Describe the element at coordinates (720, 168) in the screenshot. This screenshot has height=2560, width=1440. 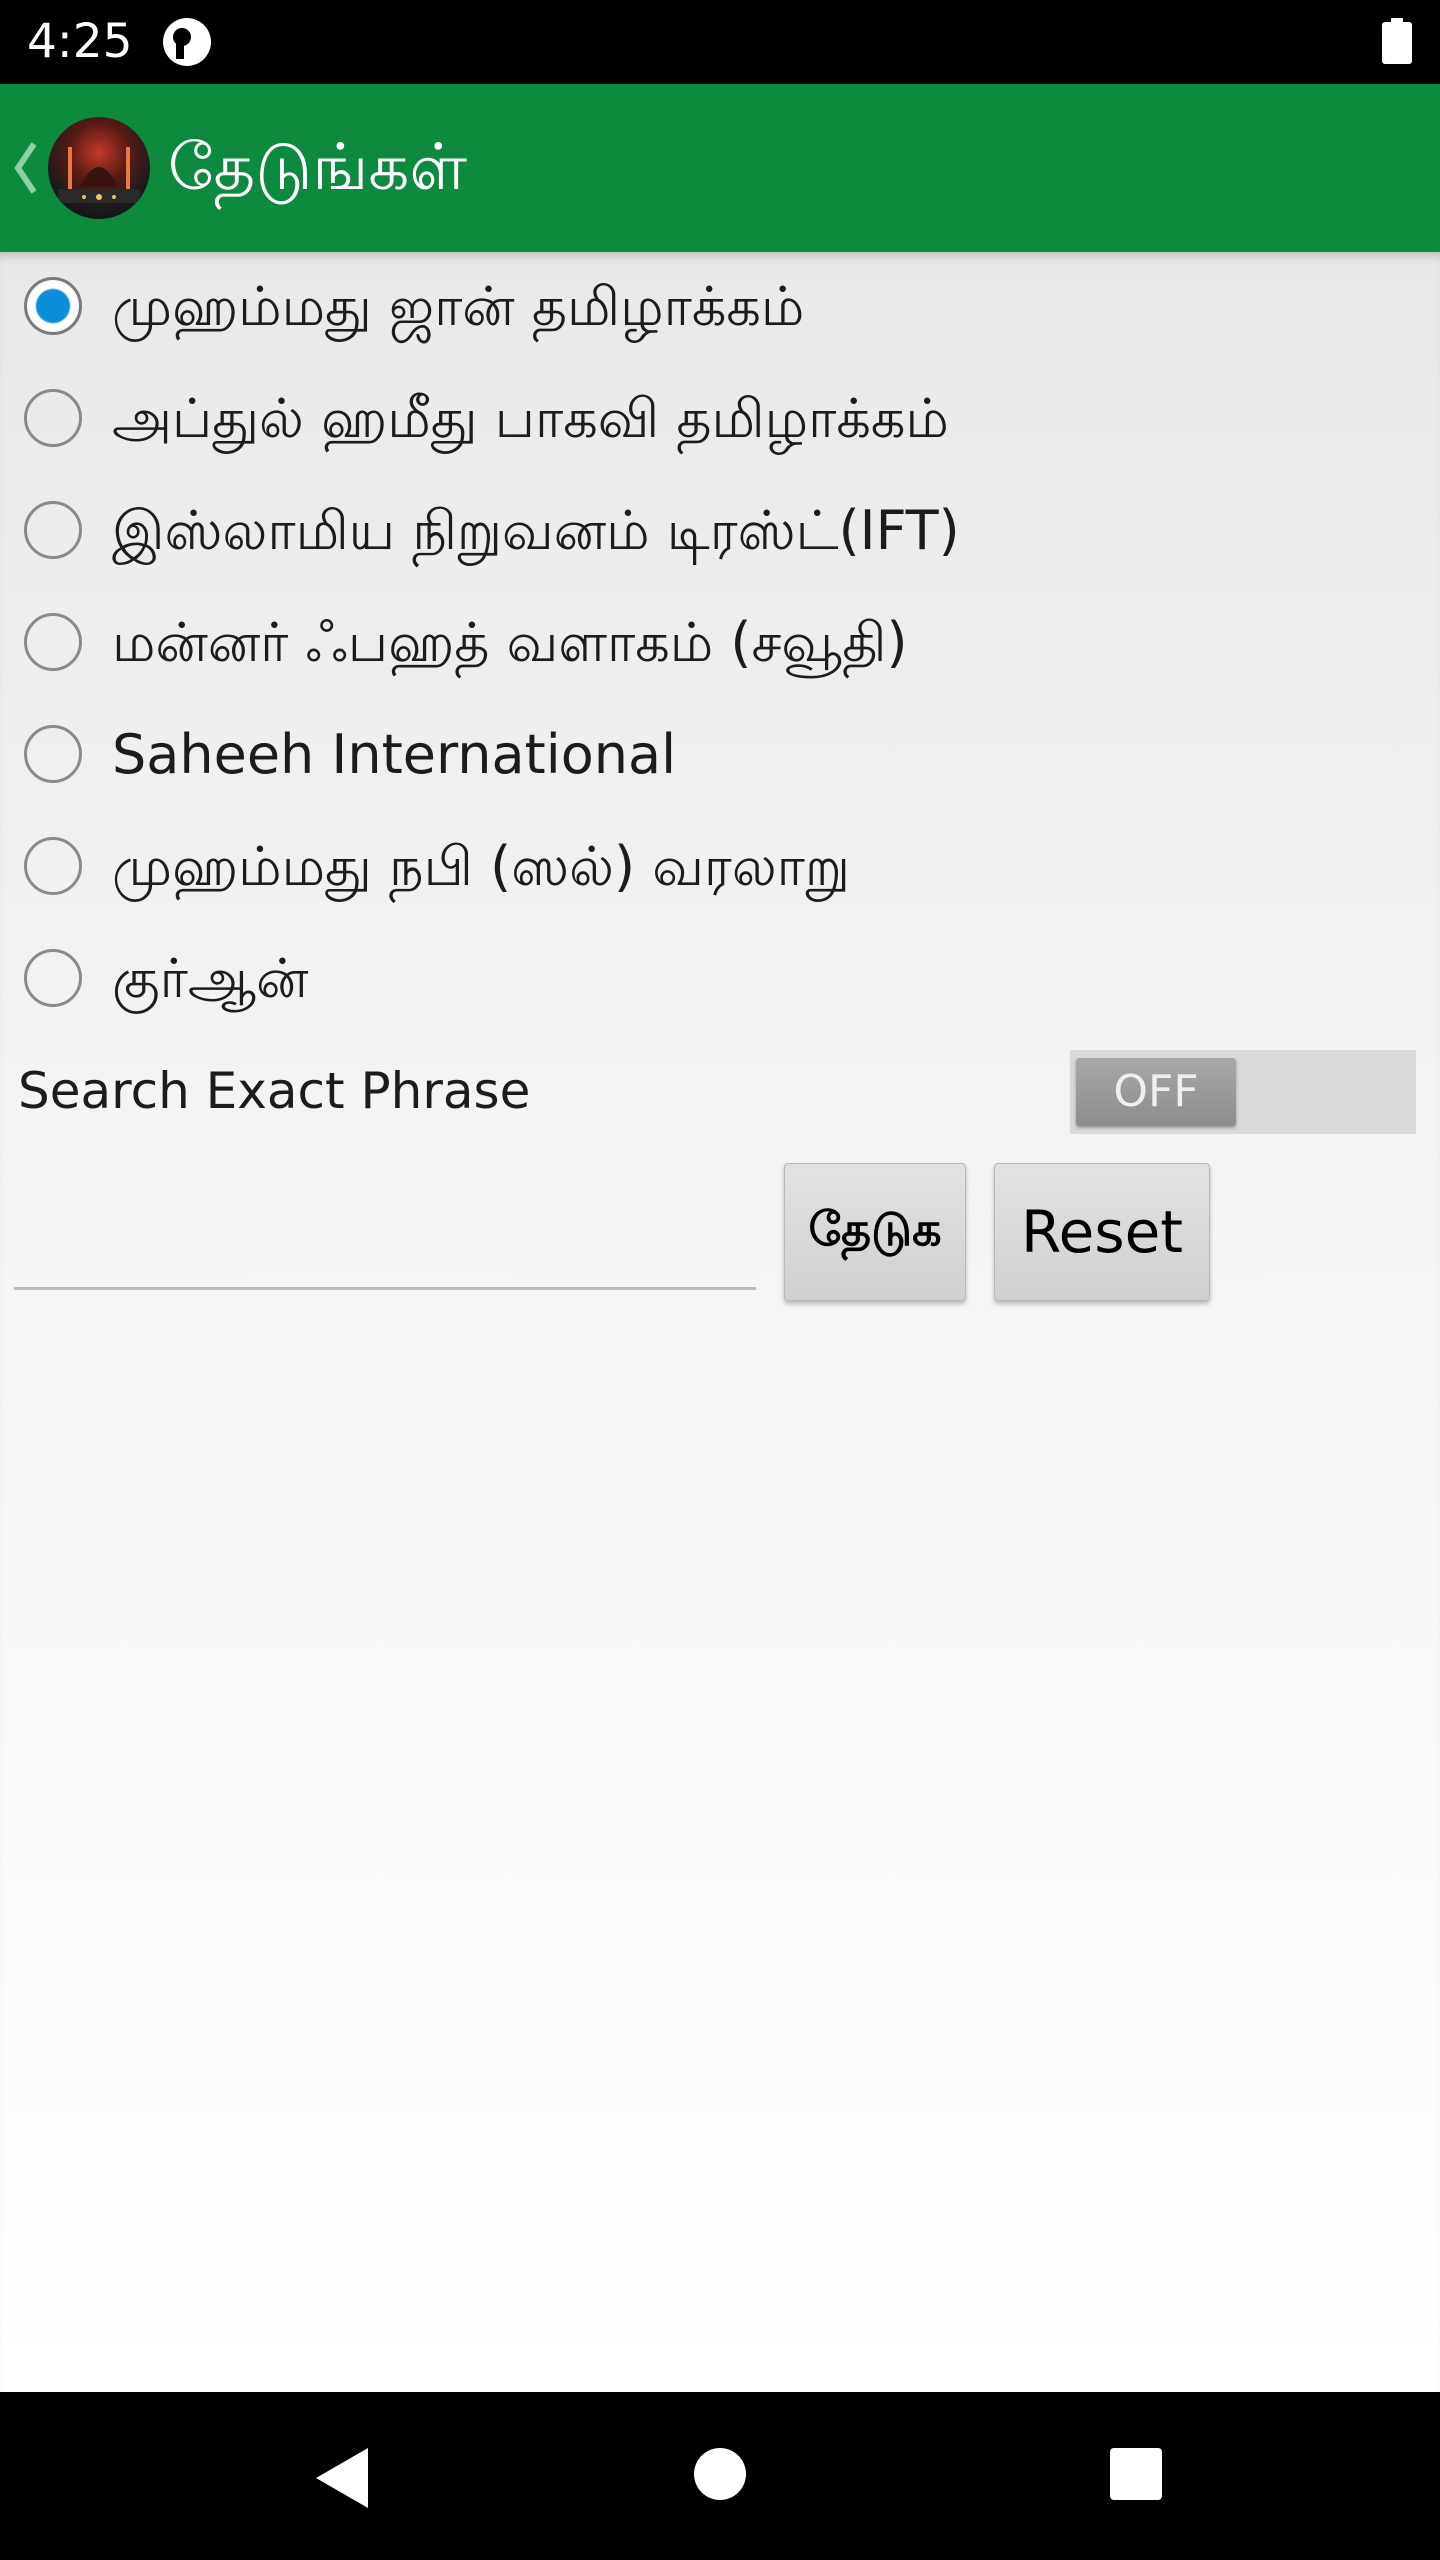
I see `action-bar: தேடுங்கள்` at that location.